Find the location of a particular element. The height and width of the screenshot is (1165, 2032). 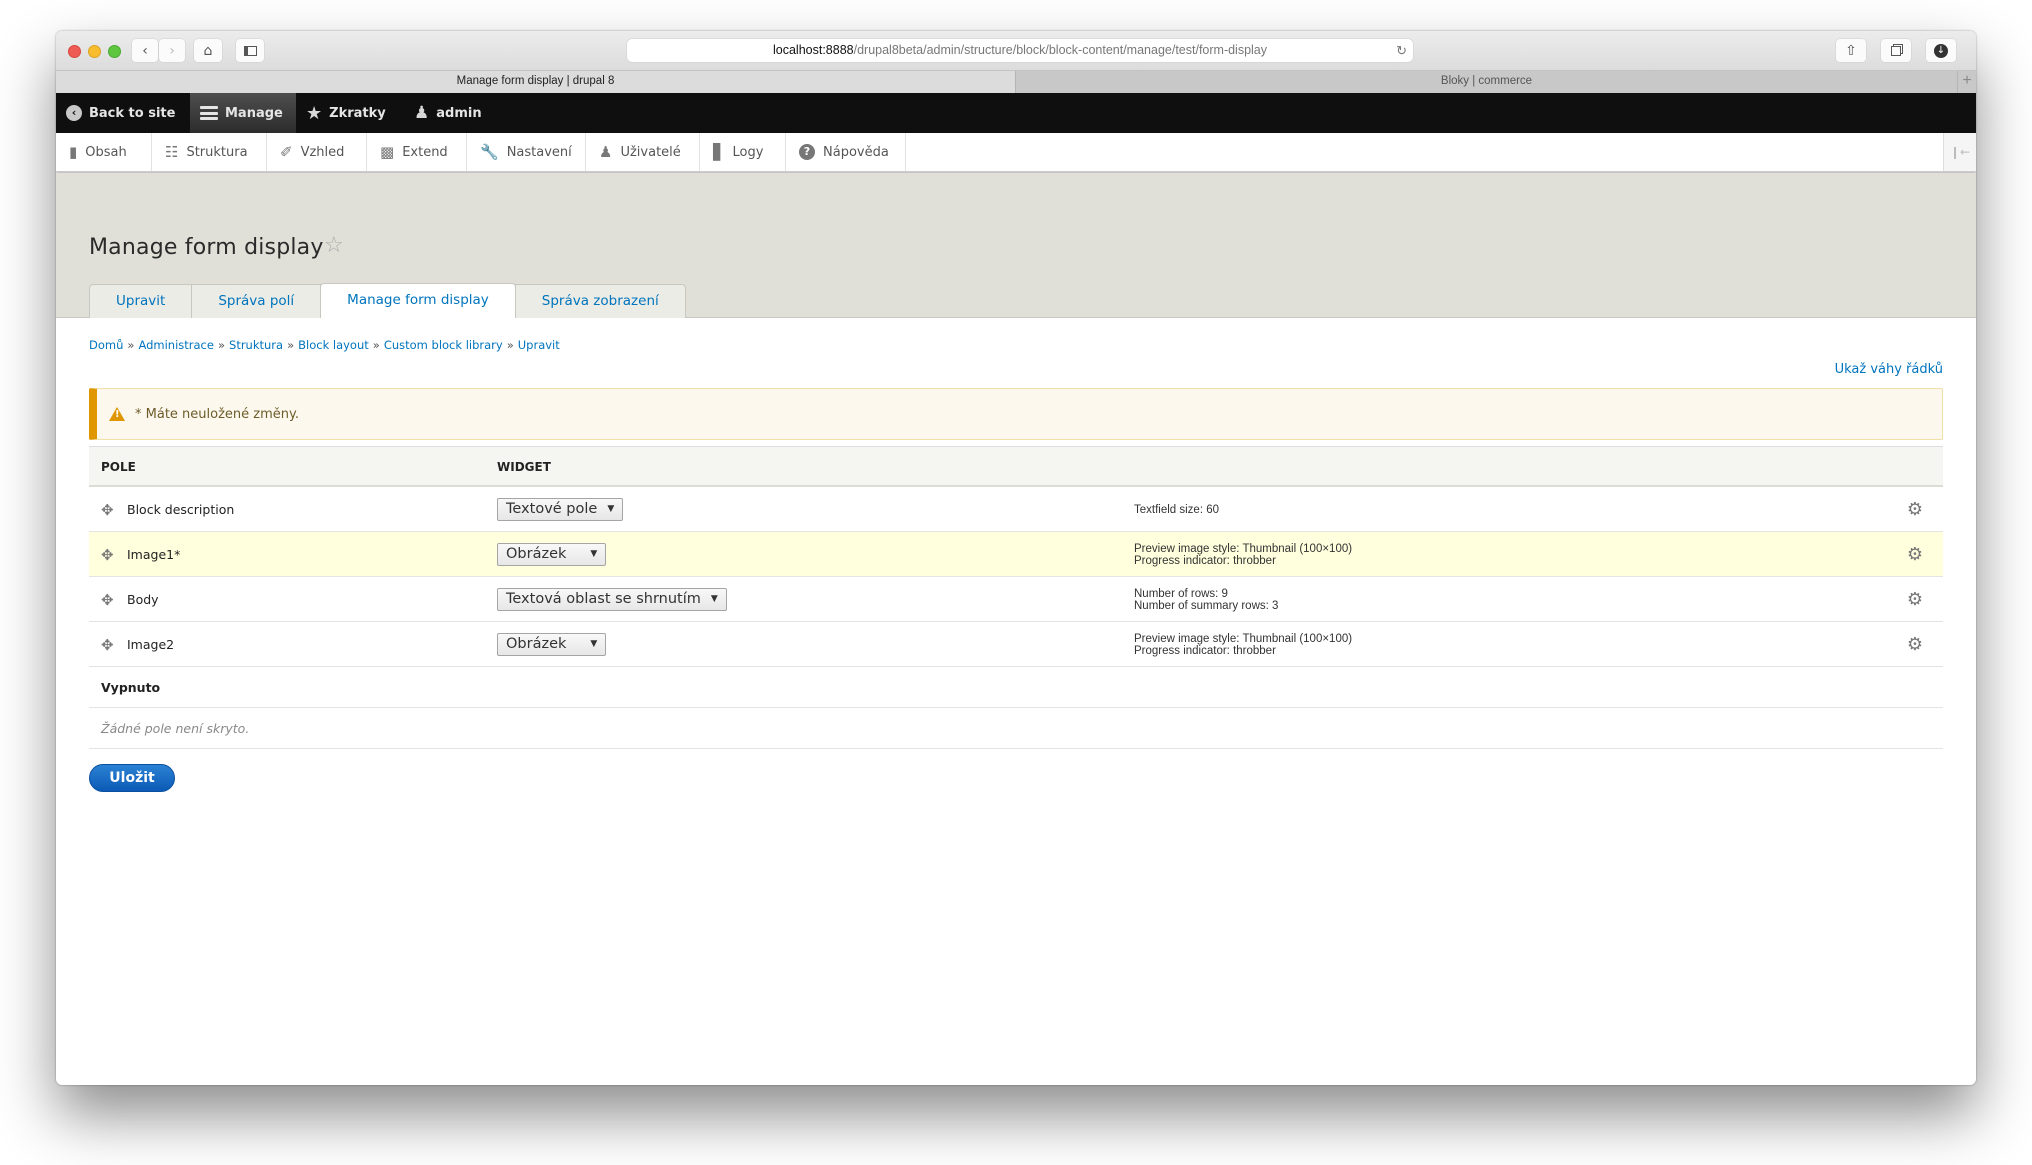

menu-item-content: ▮ Obsah is located at coordinates (104, 152).